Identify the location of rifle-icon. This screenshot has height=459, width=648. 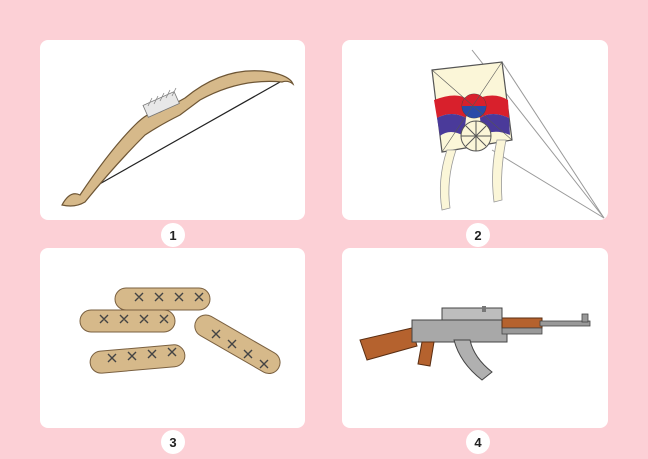
(475, 343).